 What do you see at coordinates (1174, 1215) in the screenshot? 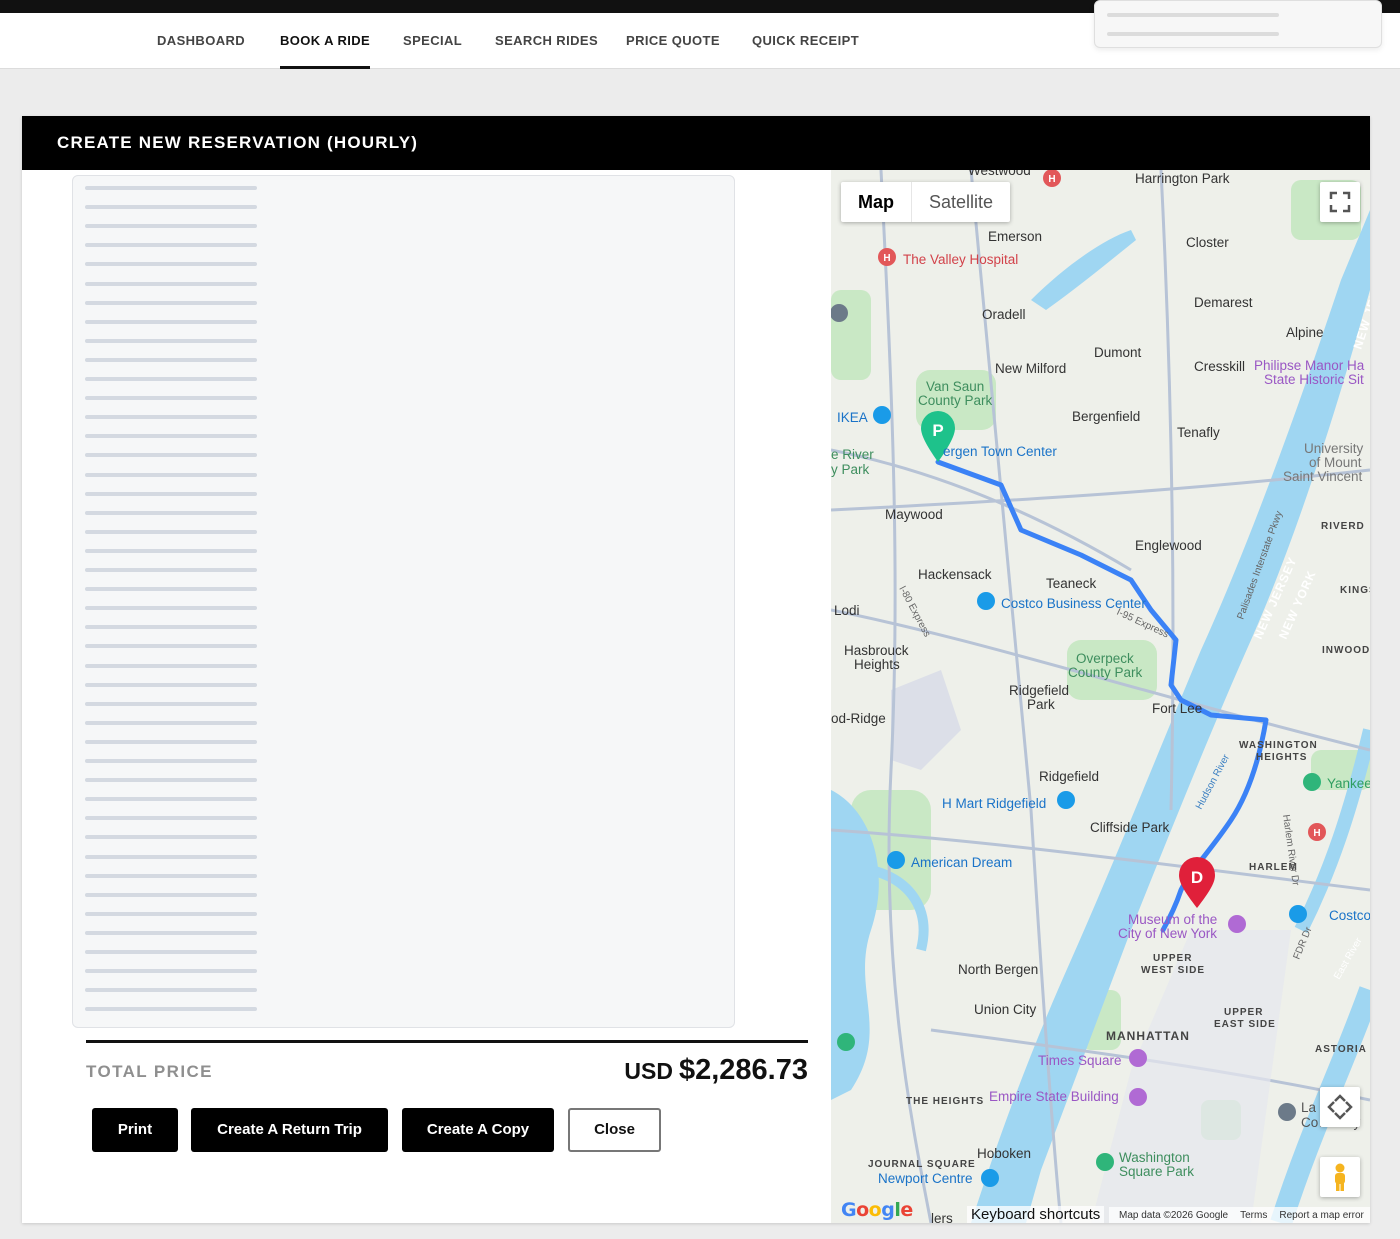
I see `map-data-credit: Map data ©2026 Google` at bounding box center [1174, 1215].